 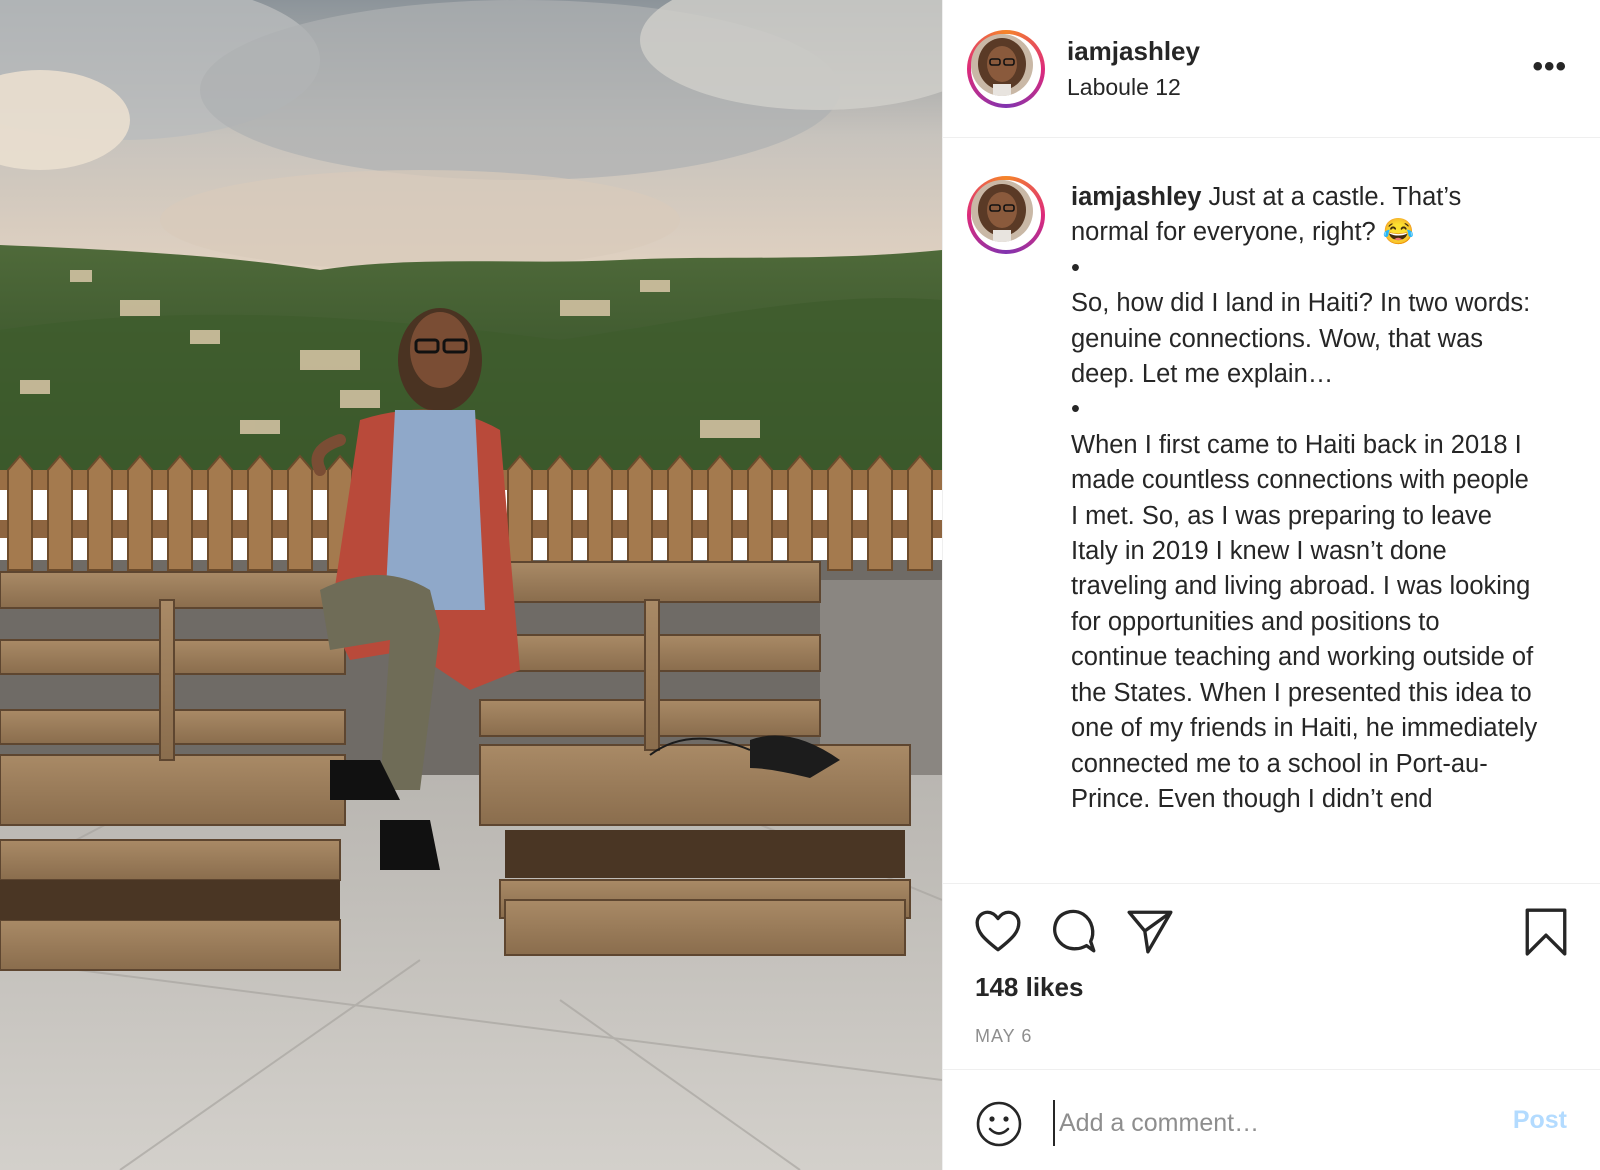 I want to click on caption-username: iamjashley, so click(x=1136, y=197).